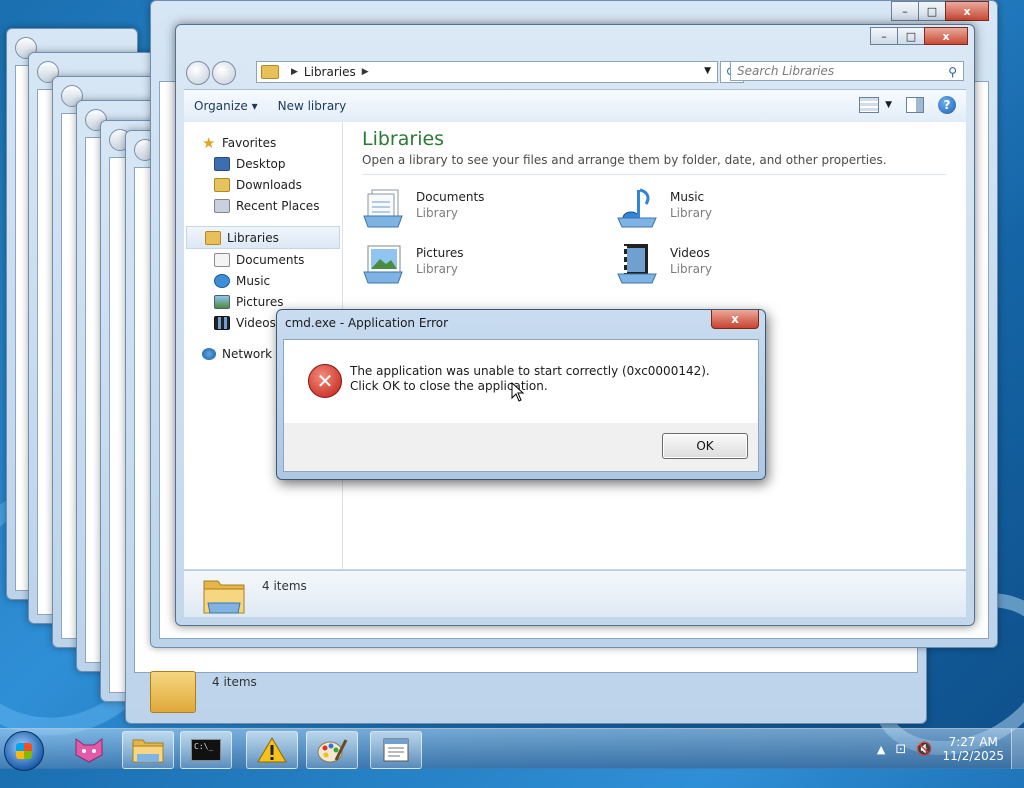 The image size is (1024, 788). I want to click on documents-icon, so click(222, 259).